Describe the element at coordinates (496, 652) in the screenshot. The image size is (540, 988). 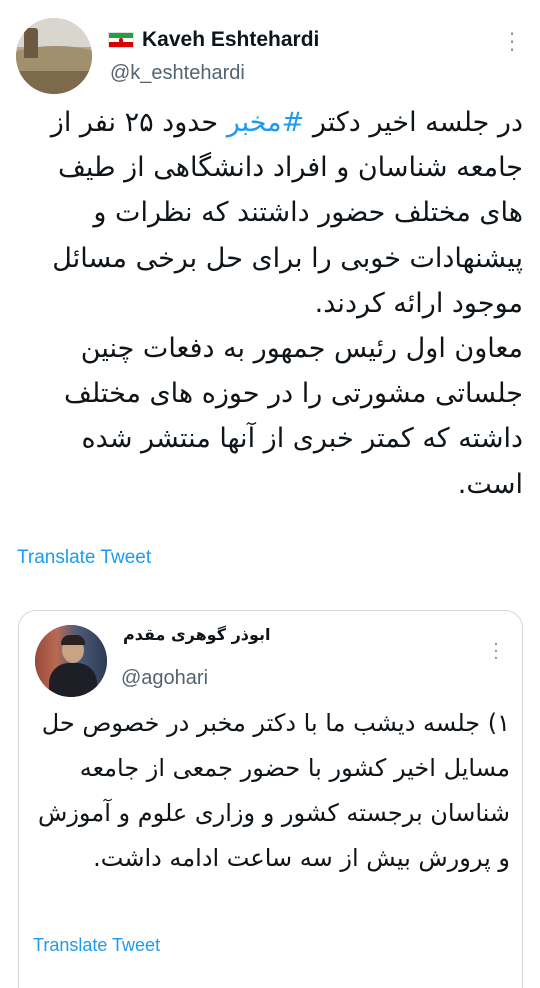
I see `quoted-more-options-icon: · · ·` at that location.